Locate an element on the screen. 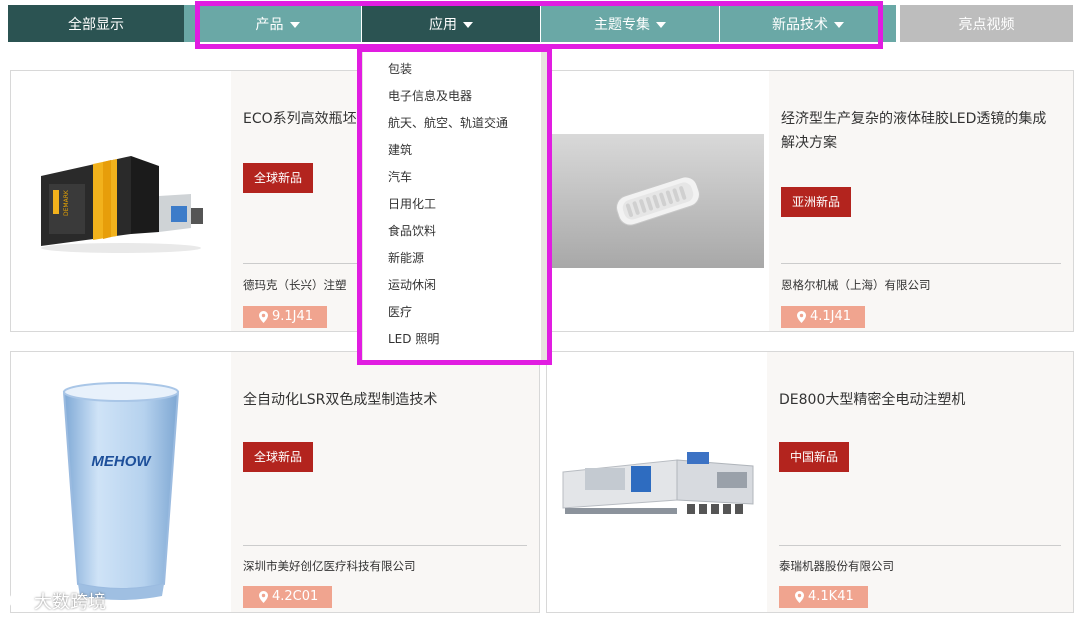 The image size is (1080, 619). booth-badge: 4.1J41 is located at coordinates (823, 317).